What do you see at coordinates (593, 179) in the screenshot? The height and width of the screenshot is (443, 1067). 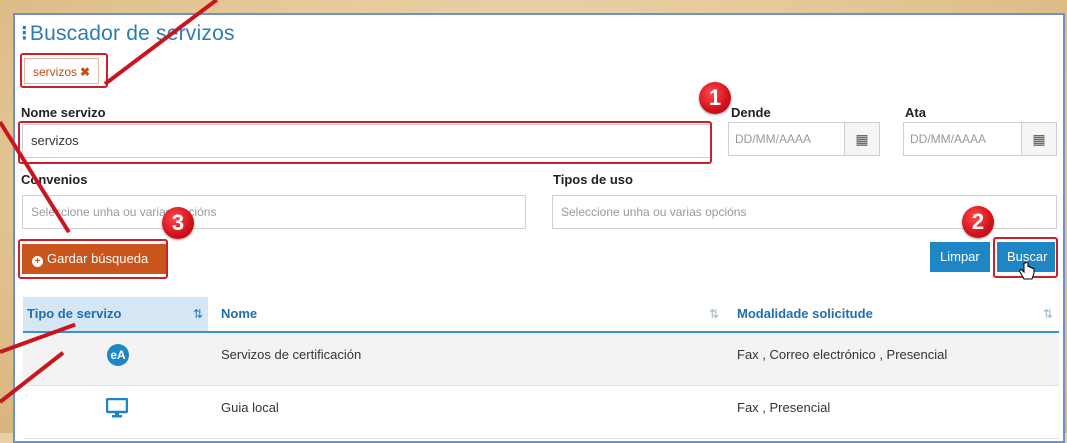 I see `tipos-uso-label: Tipos de uso` at bounding box center [593, 179].